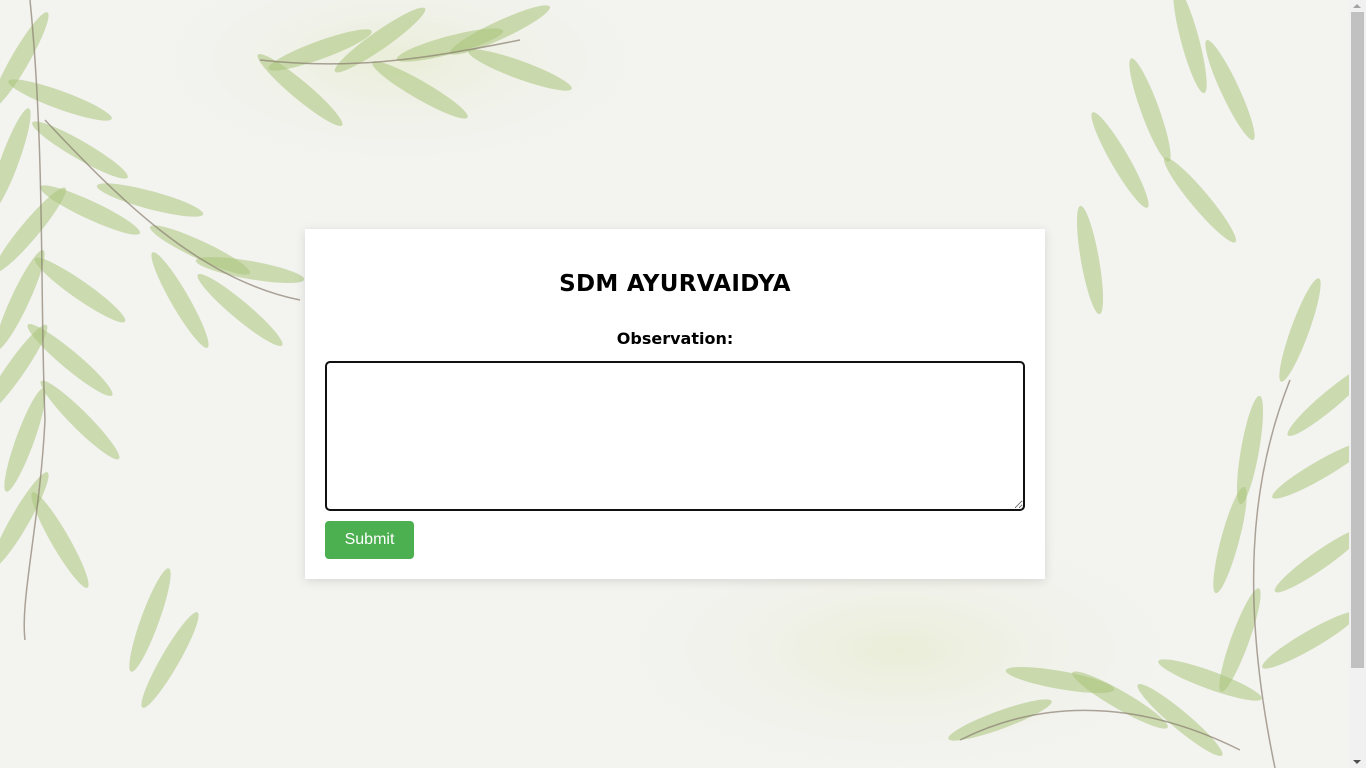  Describe the element at coordinates (1357, 762) in the screenshot. I see `scroll-down-arrow-icon` at that location.